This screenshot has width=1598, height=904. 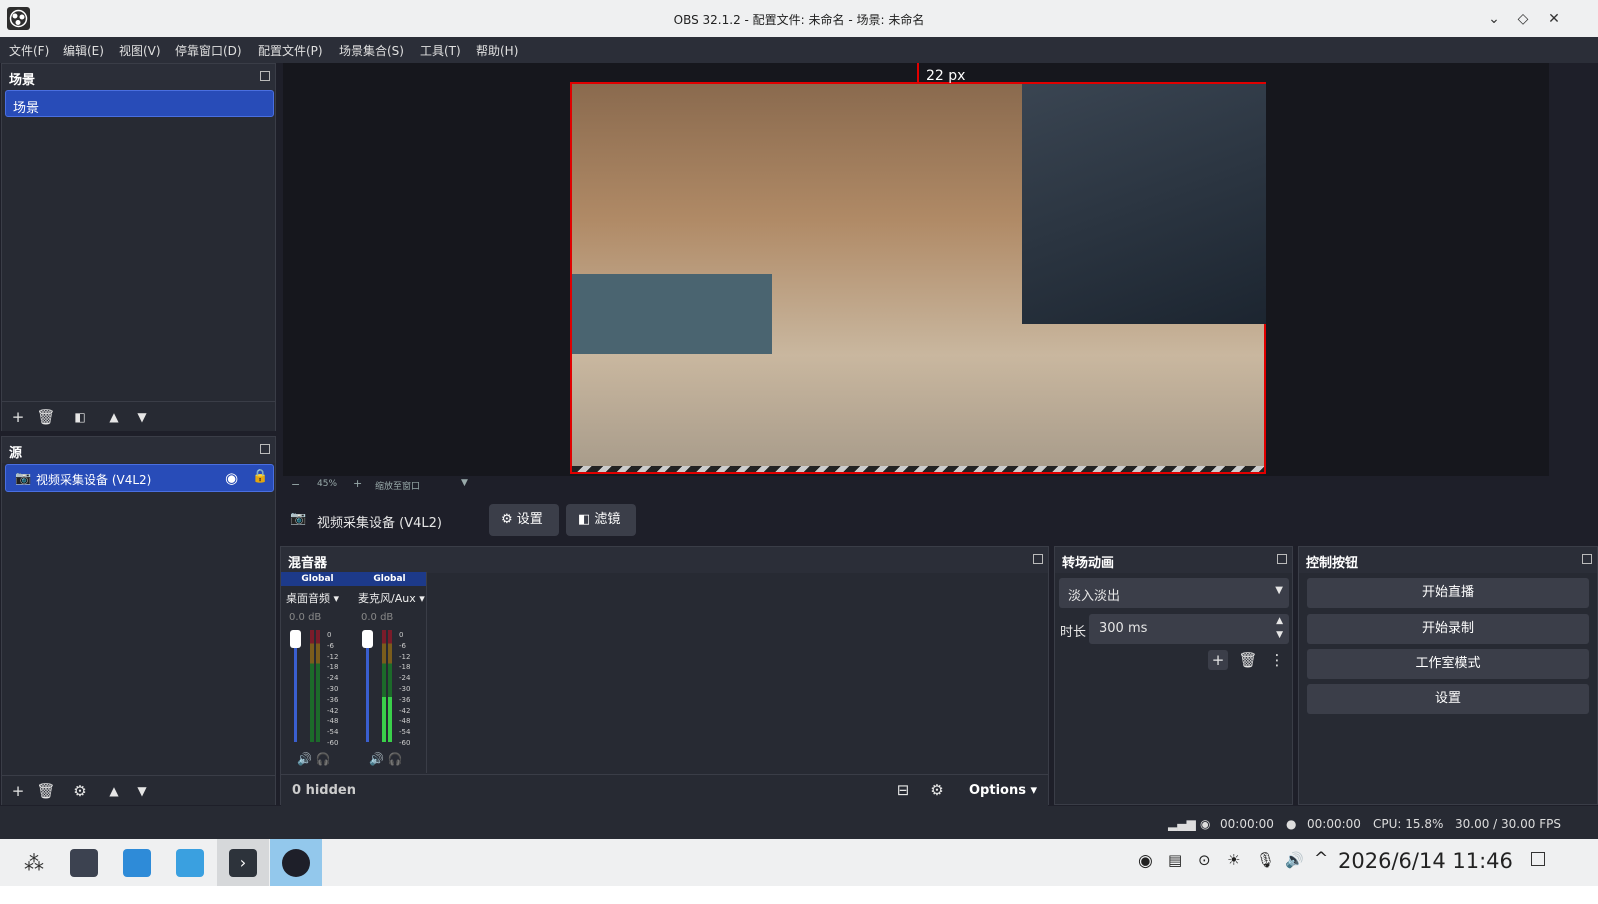 I want to click on channel-name: 麦克风/Aux ▾, so click(x=391, y=598).